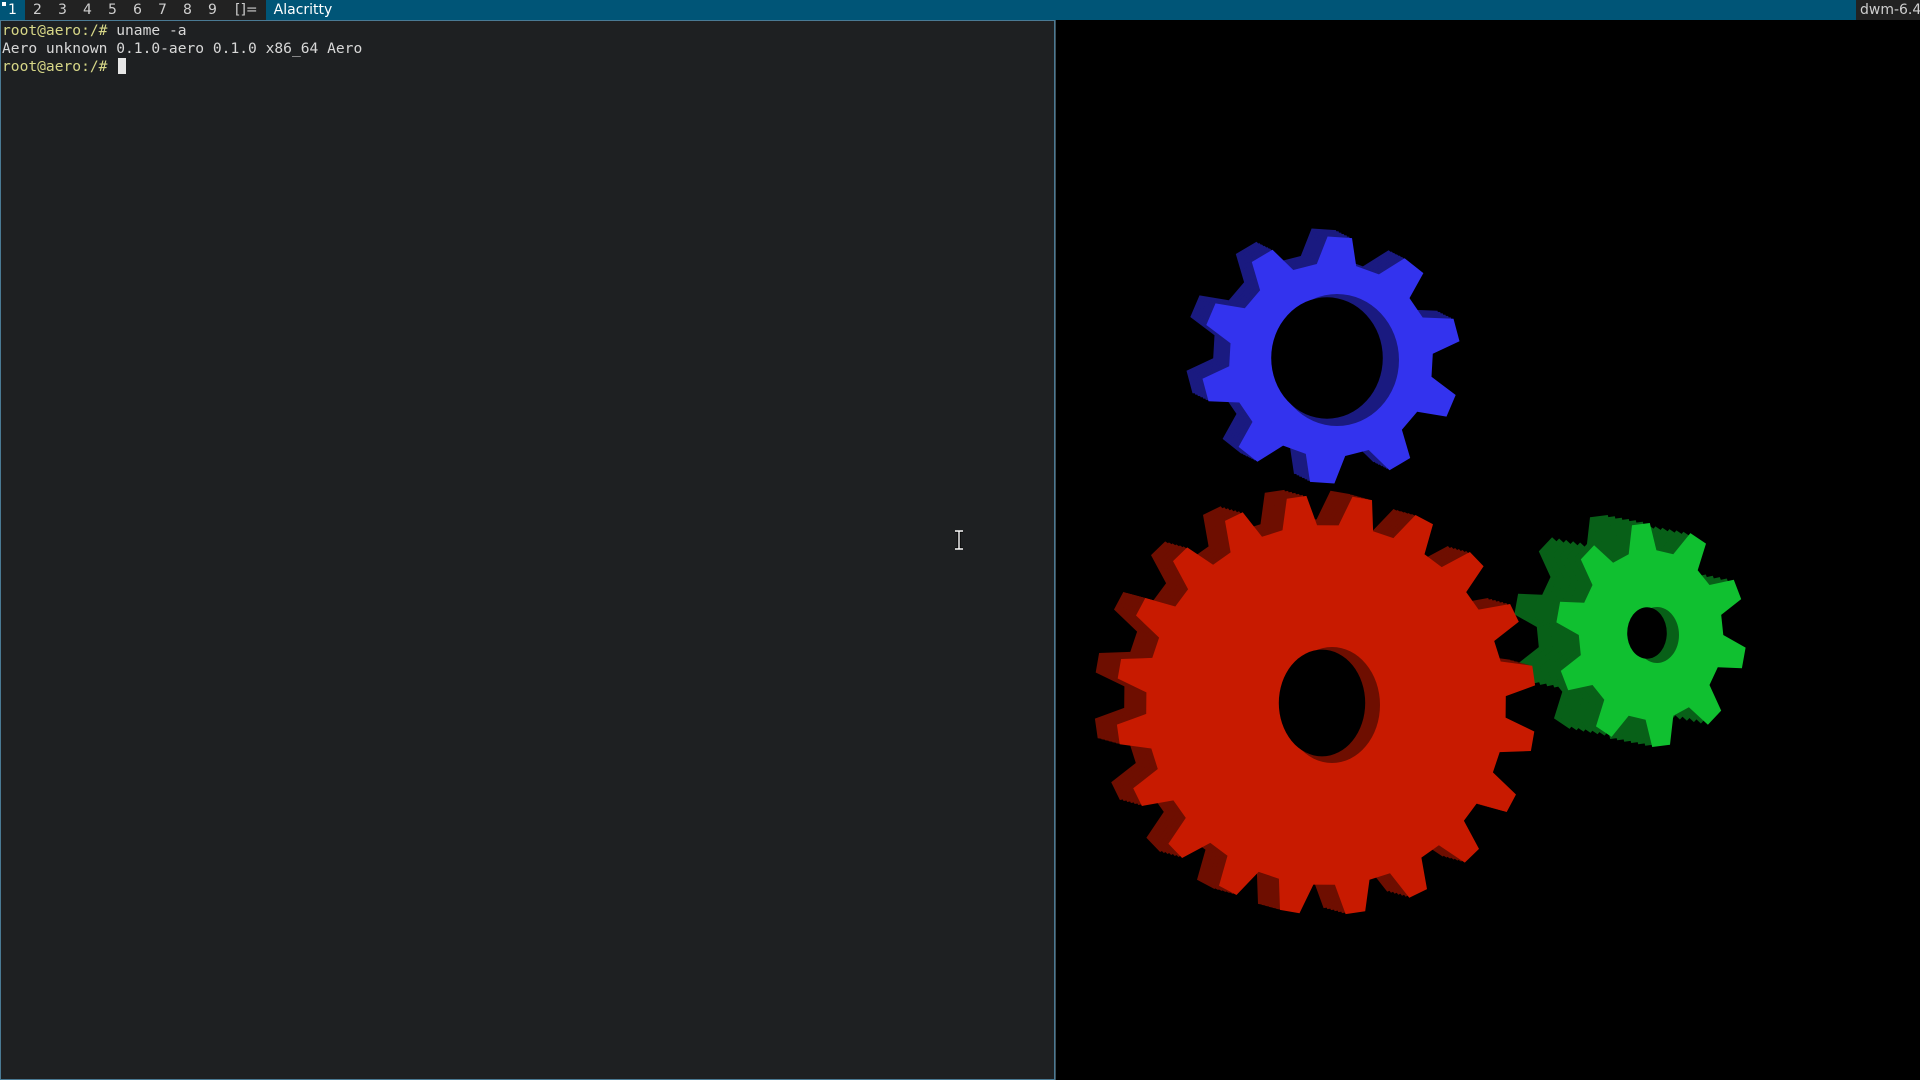 The height and width of the screenshot is (1080, 1920). I want to click on red-gear, so click(1315, 702).